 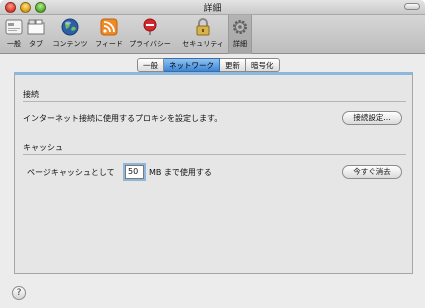 What do you see at coordinates (263, 65) in the screenshot?
I see `tab-encryption: 暗号化` at bounding box center [263, 65].